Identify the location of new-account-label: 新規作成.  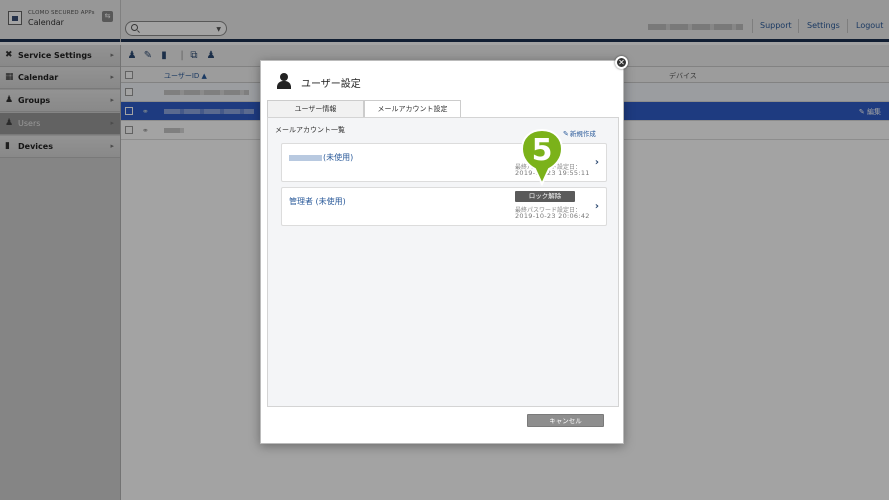
(582, 134).